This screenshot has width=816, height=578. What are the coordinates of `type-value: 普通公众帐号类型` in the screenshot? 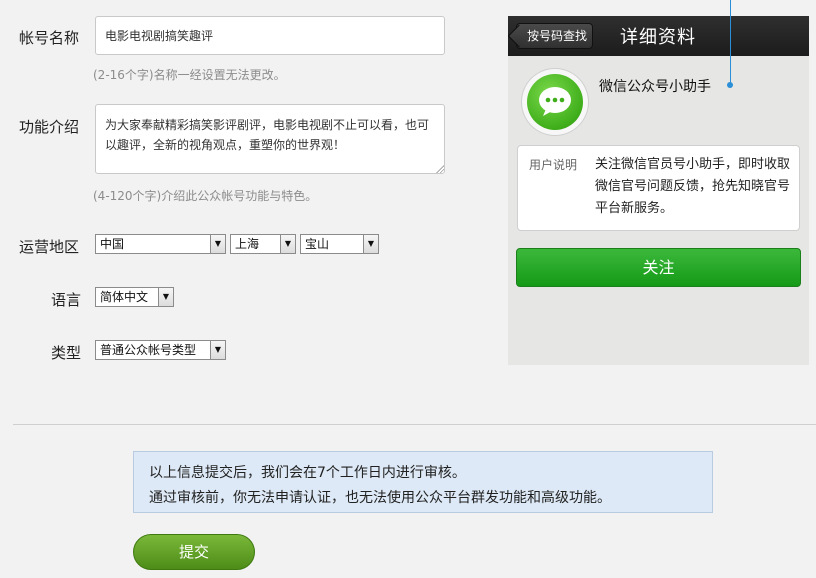 It's located at (148, 350).